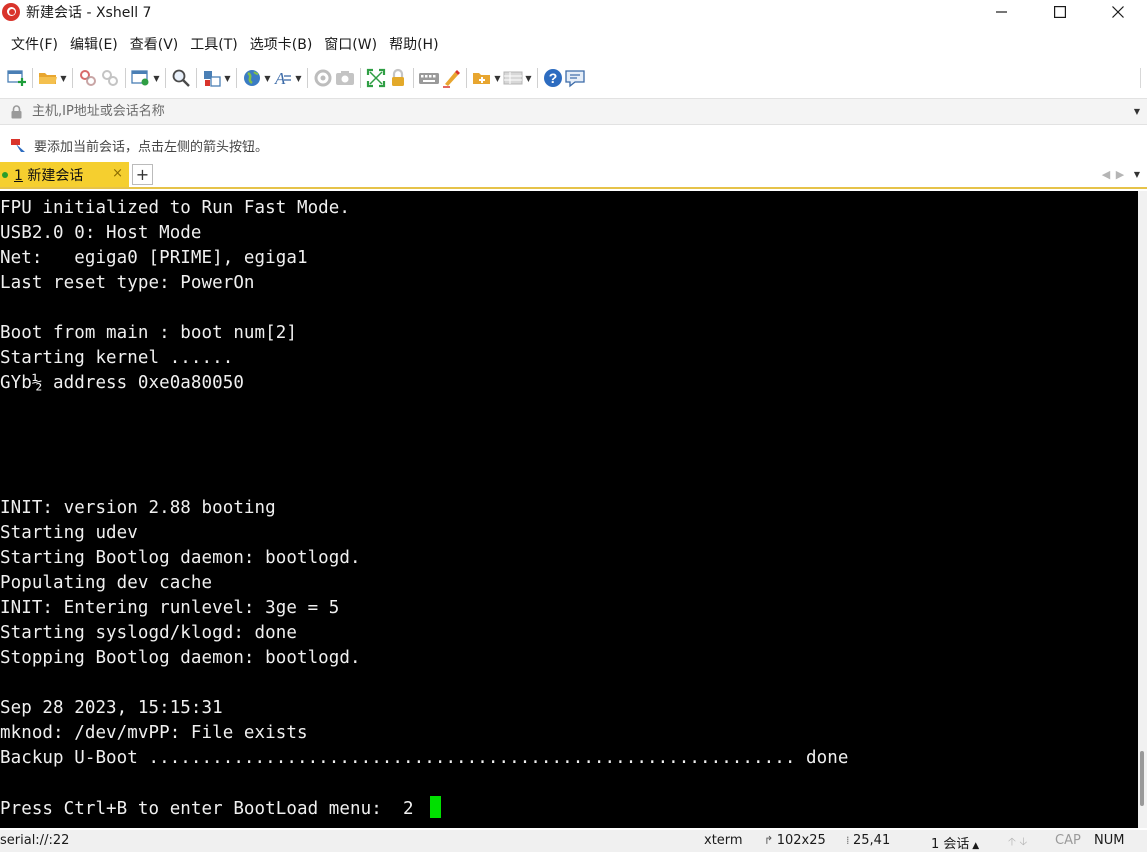 The image size is (1147, 852). I want to click on menu-edit: 编辑(E), so click(94, 45).